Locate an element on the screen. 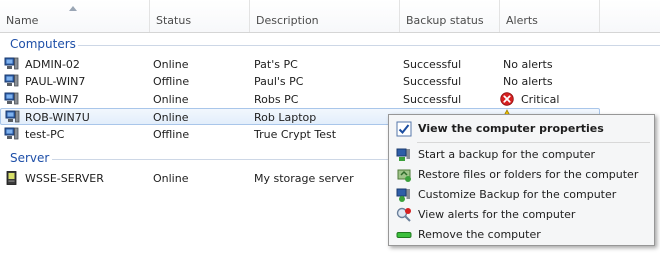  description-cell: Rob Laptop is located at coordinates (285, 117).